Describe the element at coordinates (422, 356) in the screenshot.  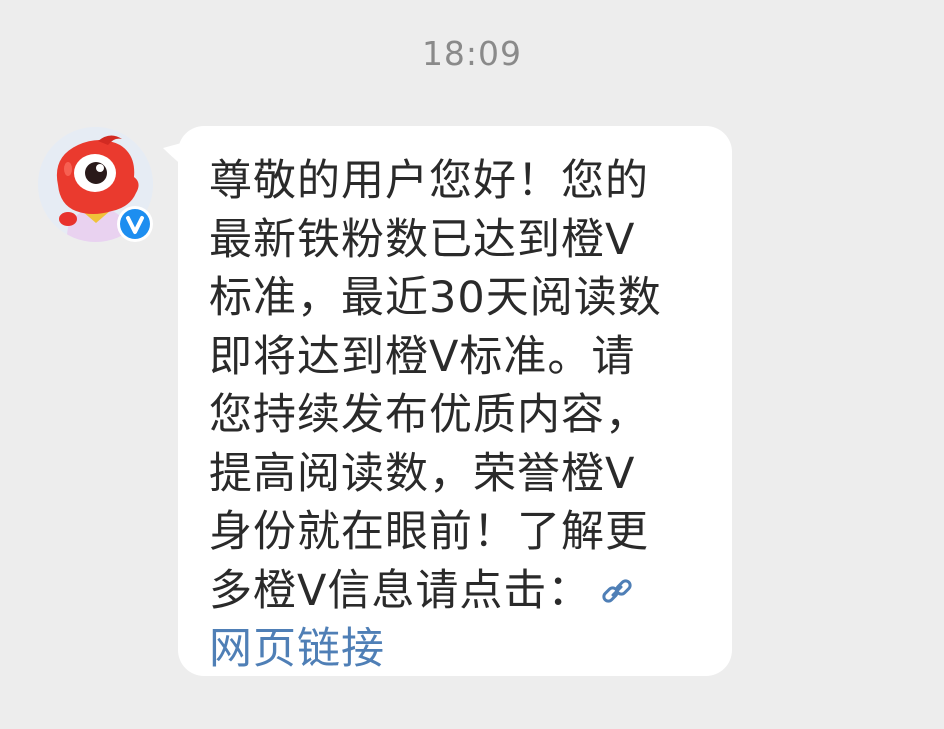
I see `message-line: 即将达到橙V标准。请` at that location.